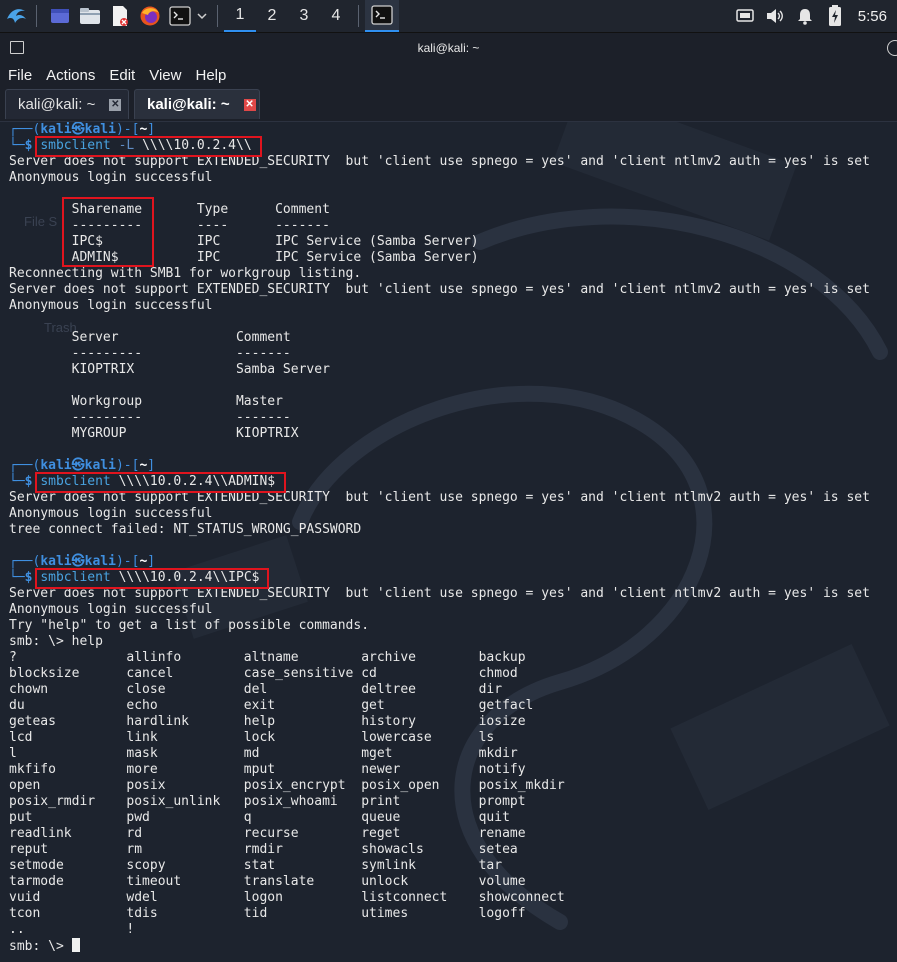 This screenshot has height=962, width=897. Describe the element at coordinates (120, 16) in the screenshot. I see `text-editor-icon` at that location.